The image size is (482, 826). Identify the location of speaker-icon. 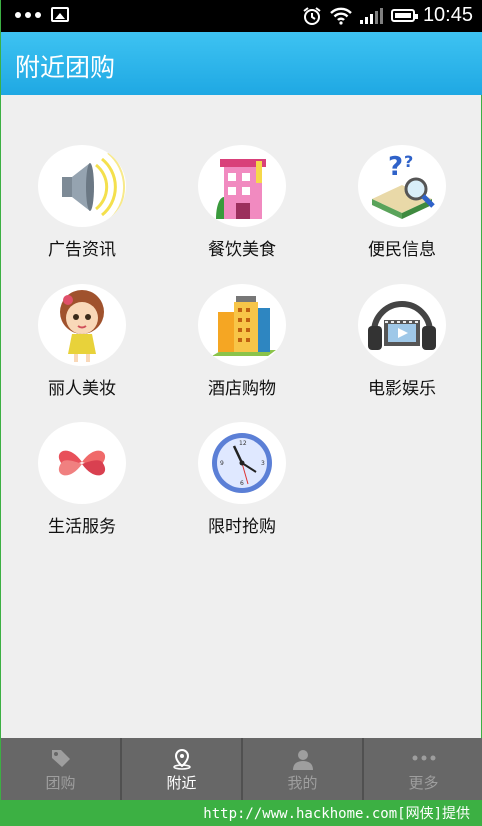
(82, 186).